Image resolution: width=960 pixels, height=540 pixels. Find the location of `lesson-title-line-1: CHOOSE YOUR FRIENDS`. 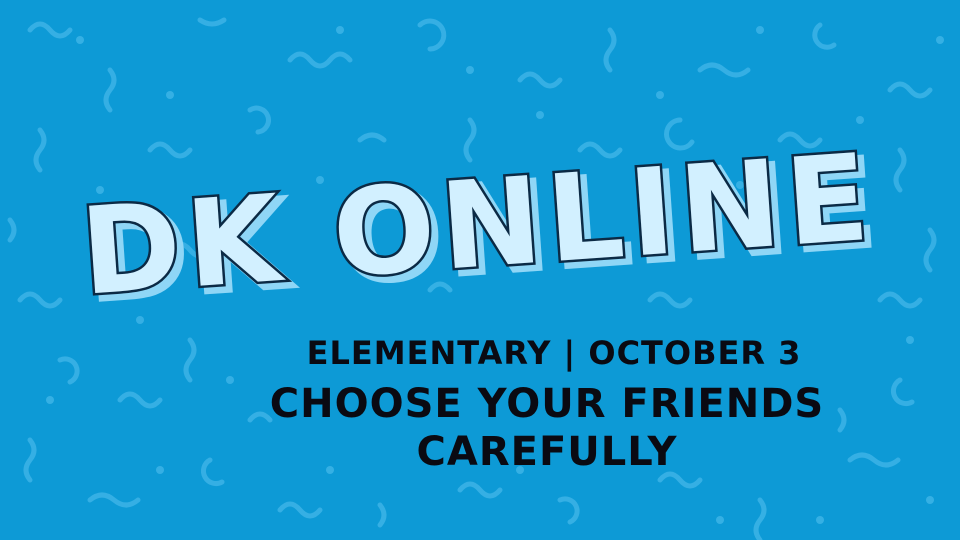

lesson-title-line-1: CHOOSE YOUR FRIENDS is located at coordinates (547, 404).